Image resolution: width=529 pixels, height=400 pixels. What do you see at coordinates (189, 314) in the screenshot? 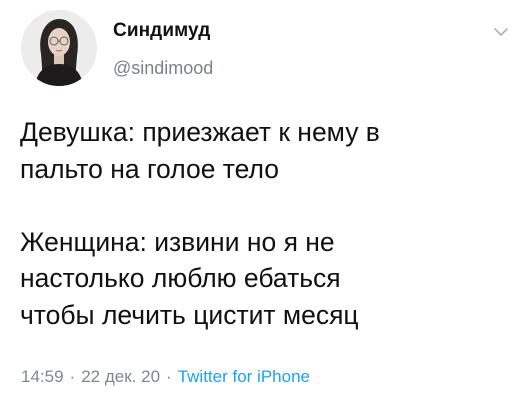
I see `tweet-text-line: чтобы лечить цистит месяц` at bounding box center [189, 314].